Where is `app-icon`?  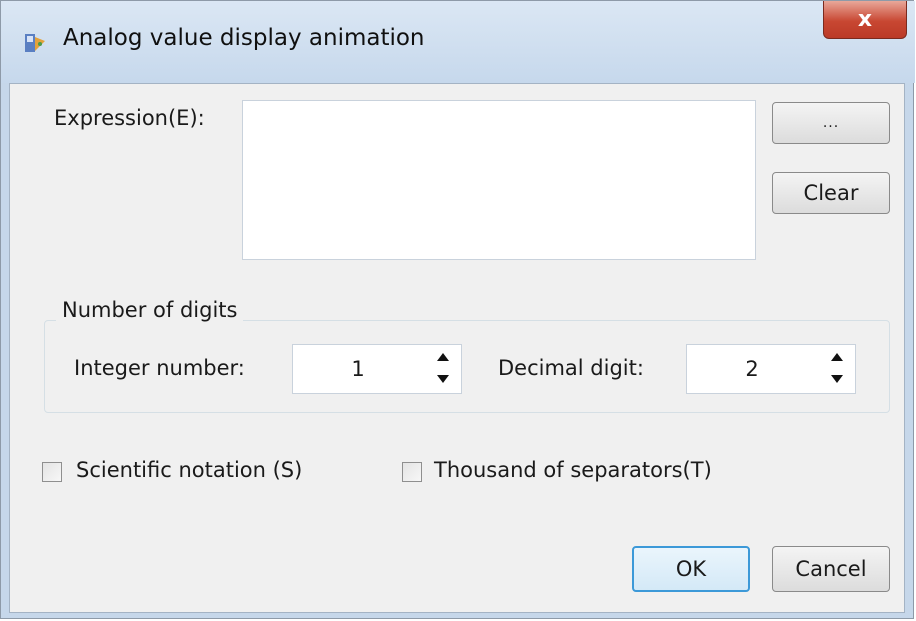 app-icon is located at coordinates (35, 43).